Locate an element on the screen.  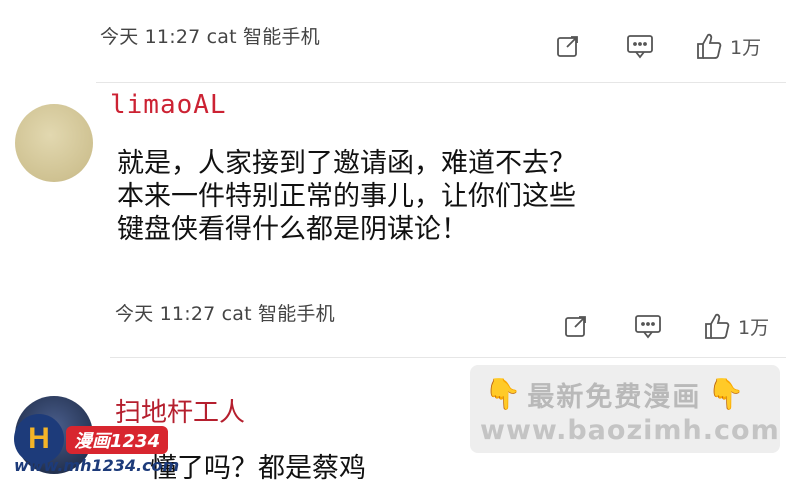
site-logo: H 漫画1234 www.mh1234.com is located at coordinates (109, 443).